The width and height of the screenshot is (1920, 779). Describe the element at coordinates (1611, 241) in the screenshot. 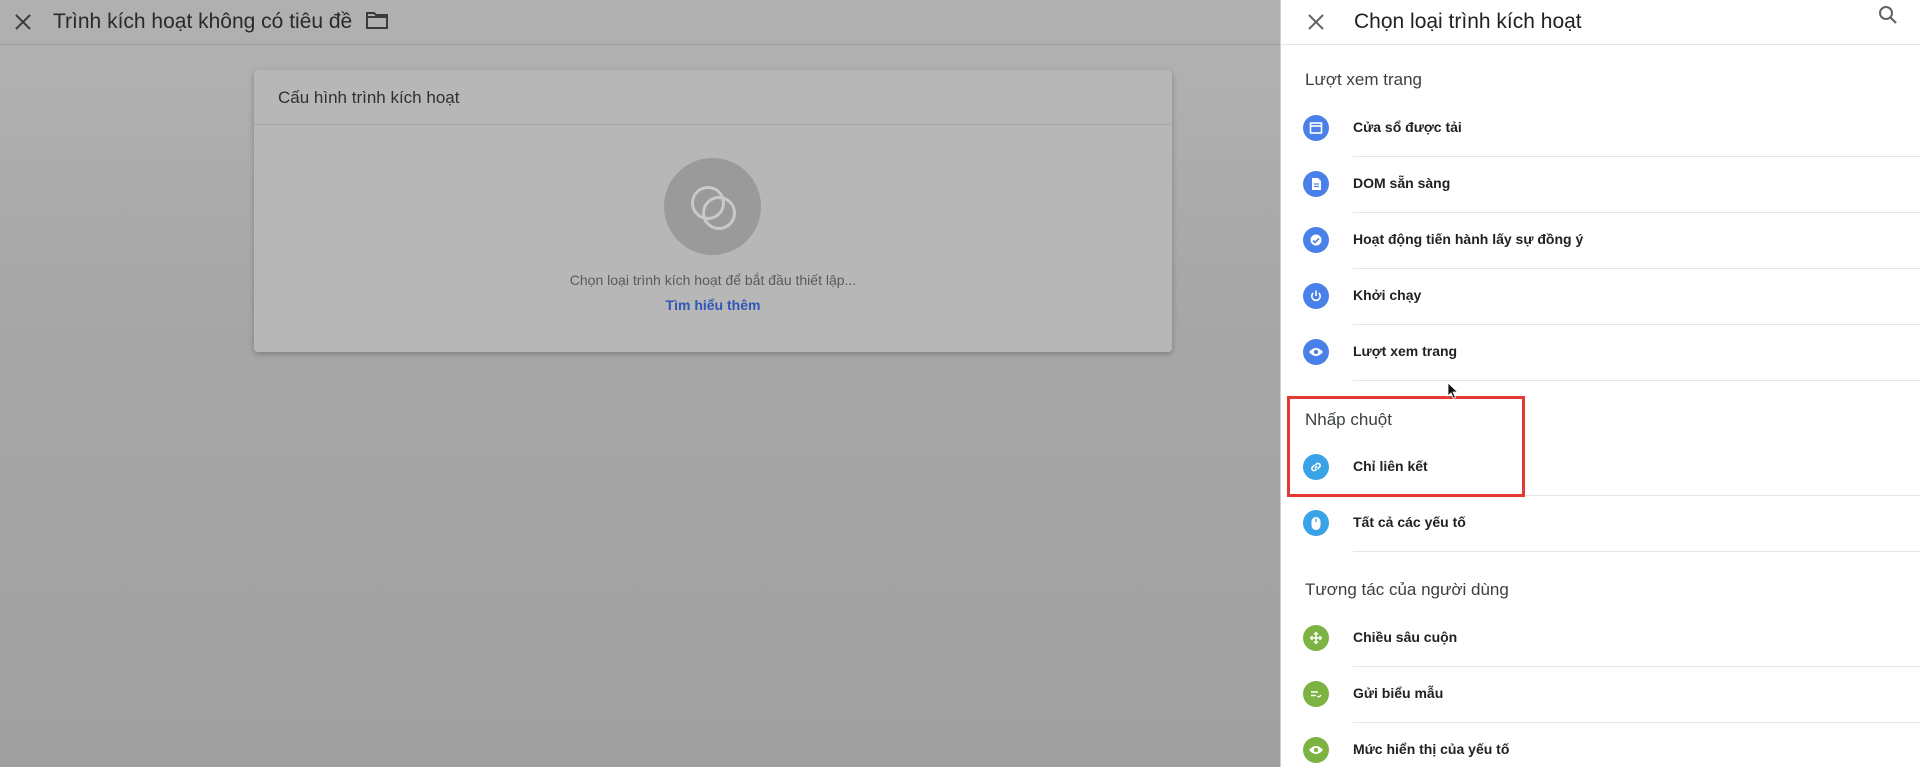

I see `trigger-option-consent-initialization: Hoạt động tiến hành lấy sự đồng ý` at that location.